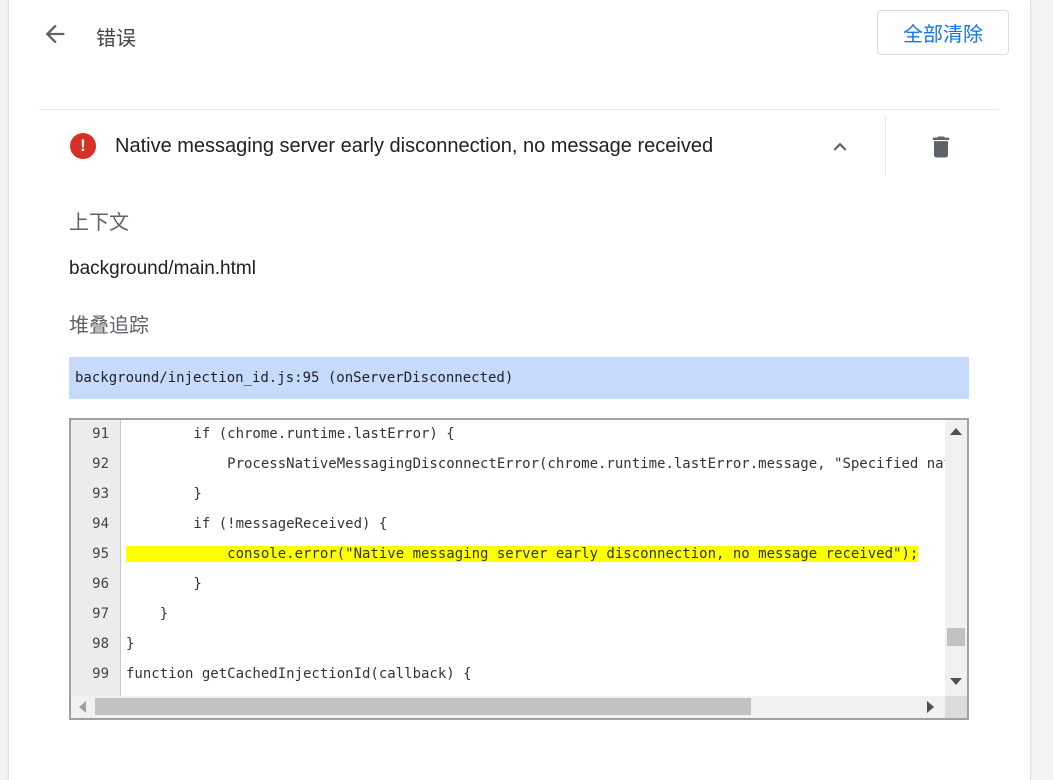 This screenshot has height=780, width=1053. I want to click on vertical-scroll-thumb, so click(956, 637).